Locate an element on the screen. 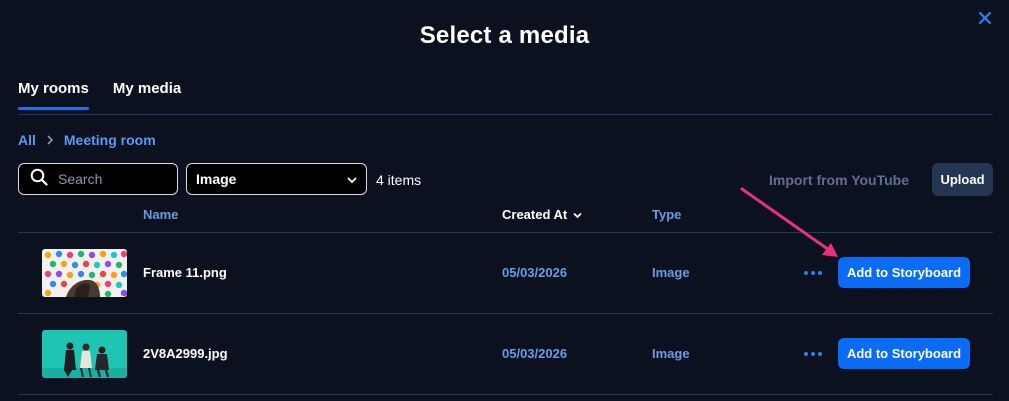 The width and height of the screenshot is (1009, 401). type-filter-select: Image is located at coordinates (276, 179).